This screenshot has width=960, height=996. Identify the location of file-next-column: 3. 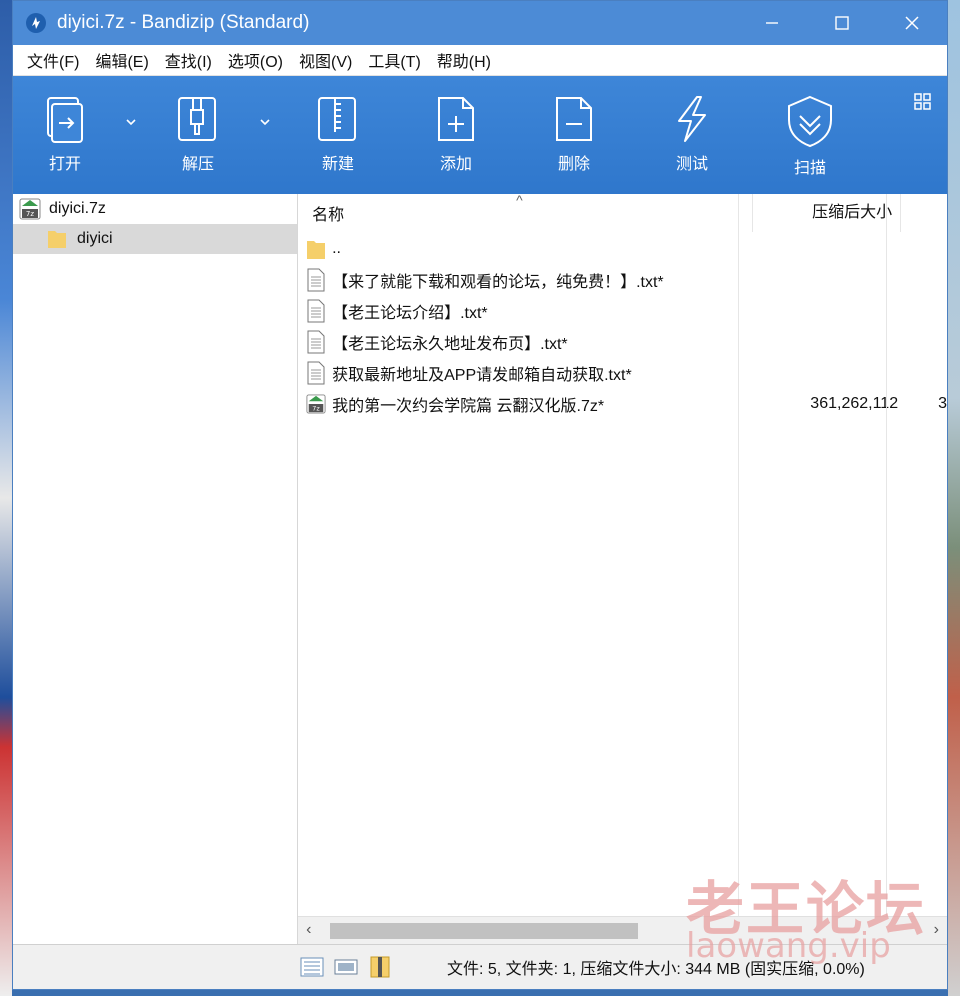
(942, 403).